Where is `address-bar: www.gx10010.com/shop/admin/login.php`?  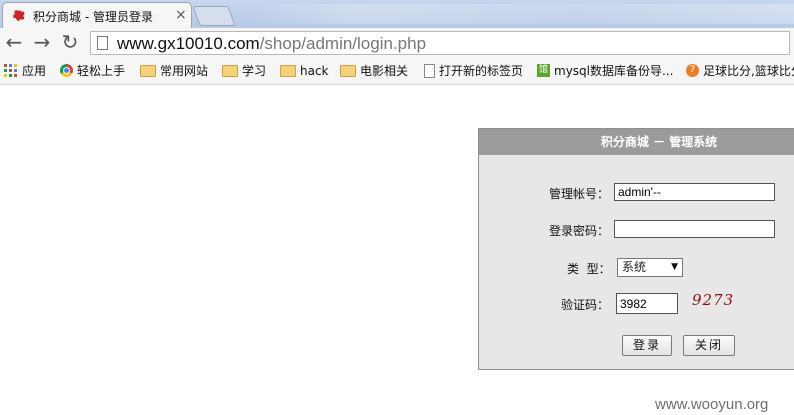
address-bar: www.gx10010.com/shop/admin/login.php is located at coordinates (440, 43).